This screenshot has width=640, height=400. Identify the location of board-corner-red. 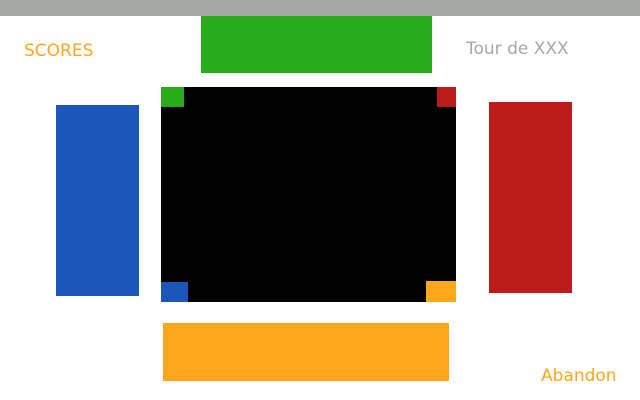
(446, 97).